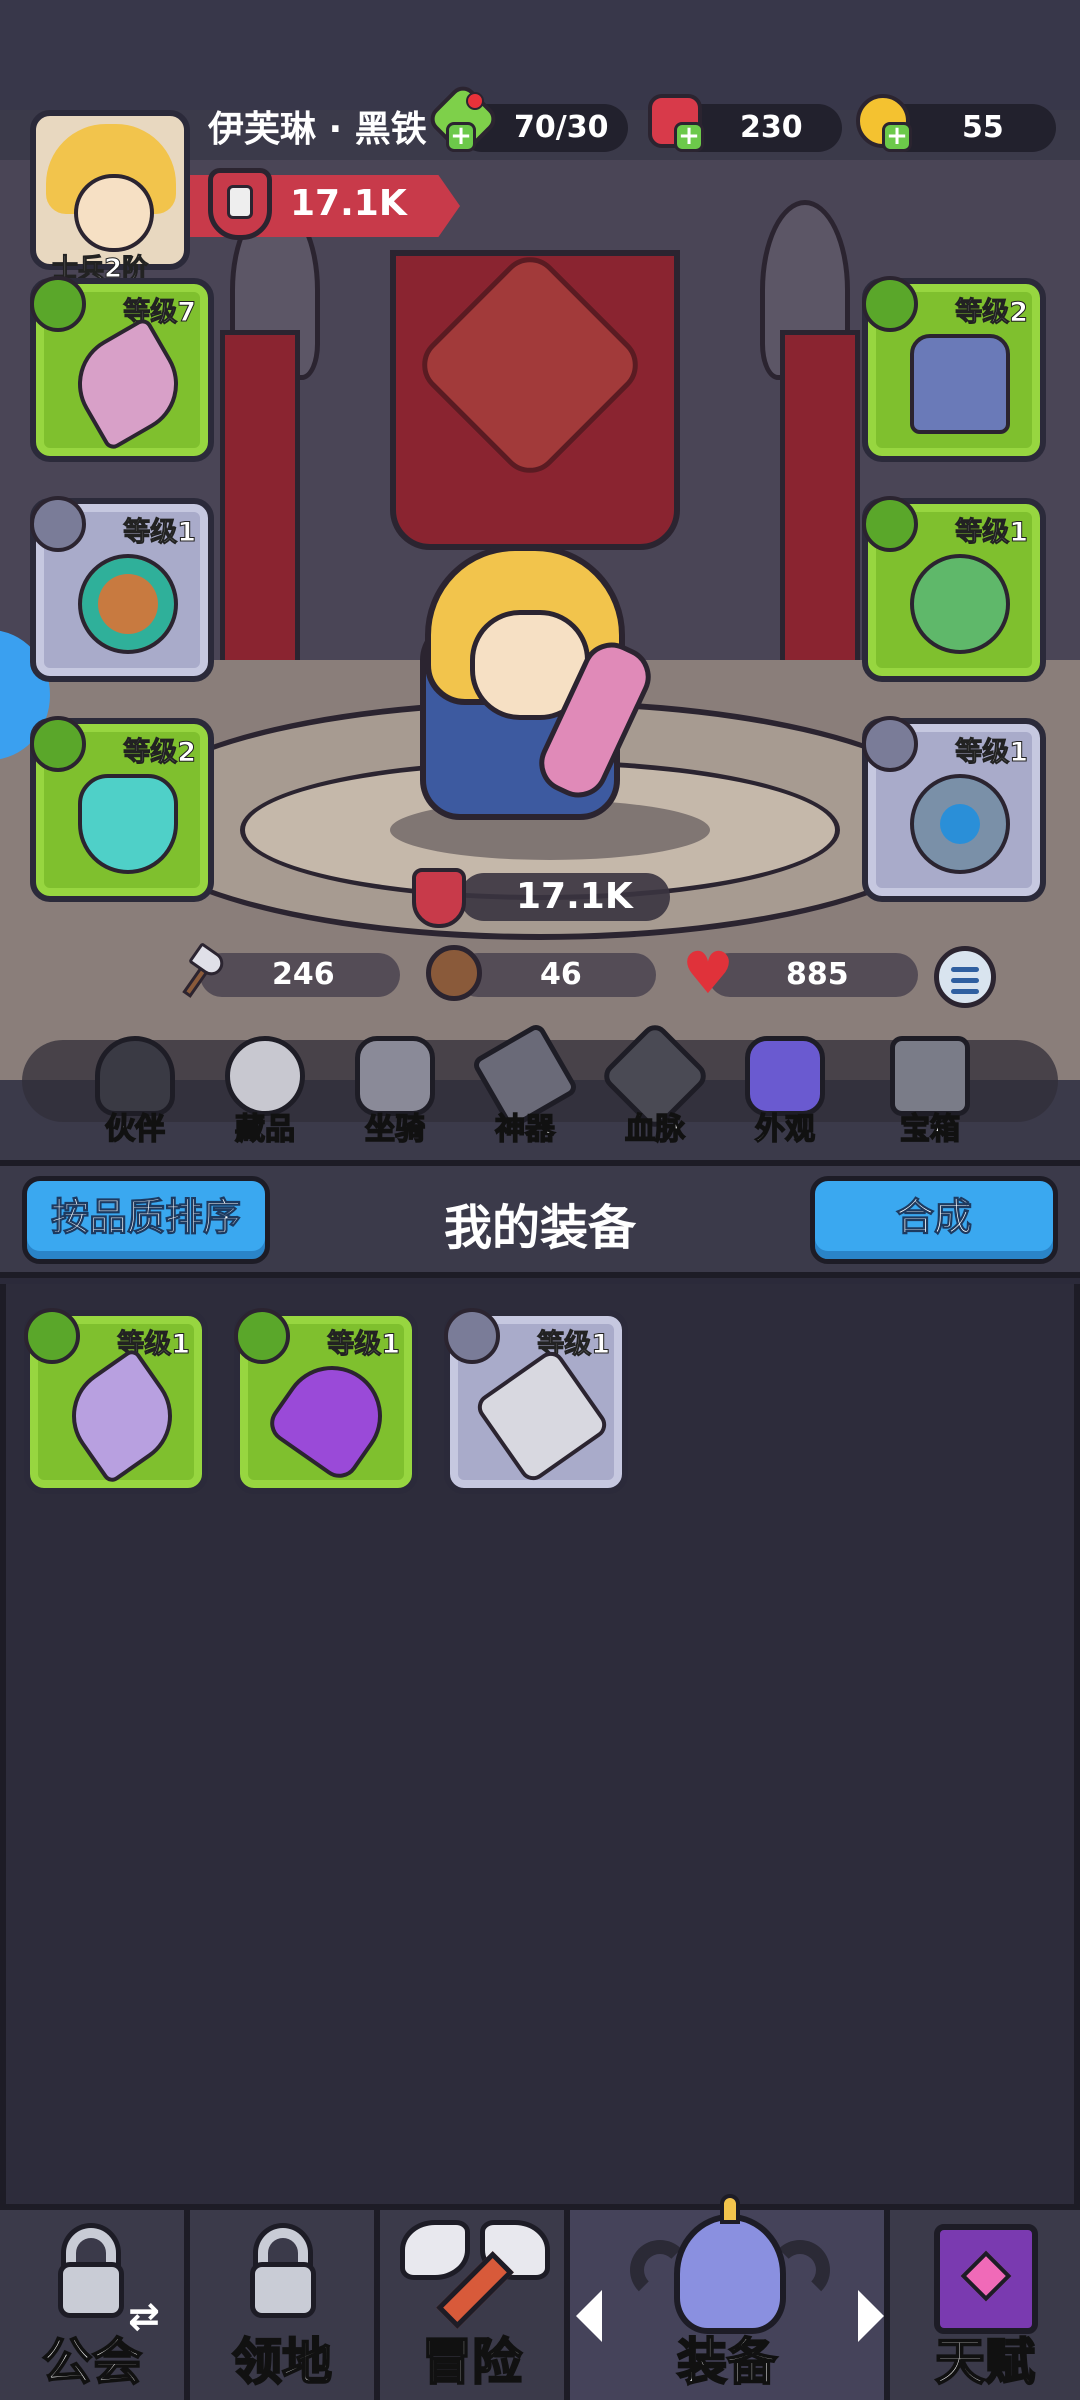 The width and height of the screenshot is (1080, 2400). What do you see at coordinates (472, 2362) in the screenshot?
I see `nav-label: 冒险` at bounding box center [472, 2362].